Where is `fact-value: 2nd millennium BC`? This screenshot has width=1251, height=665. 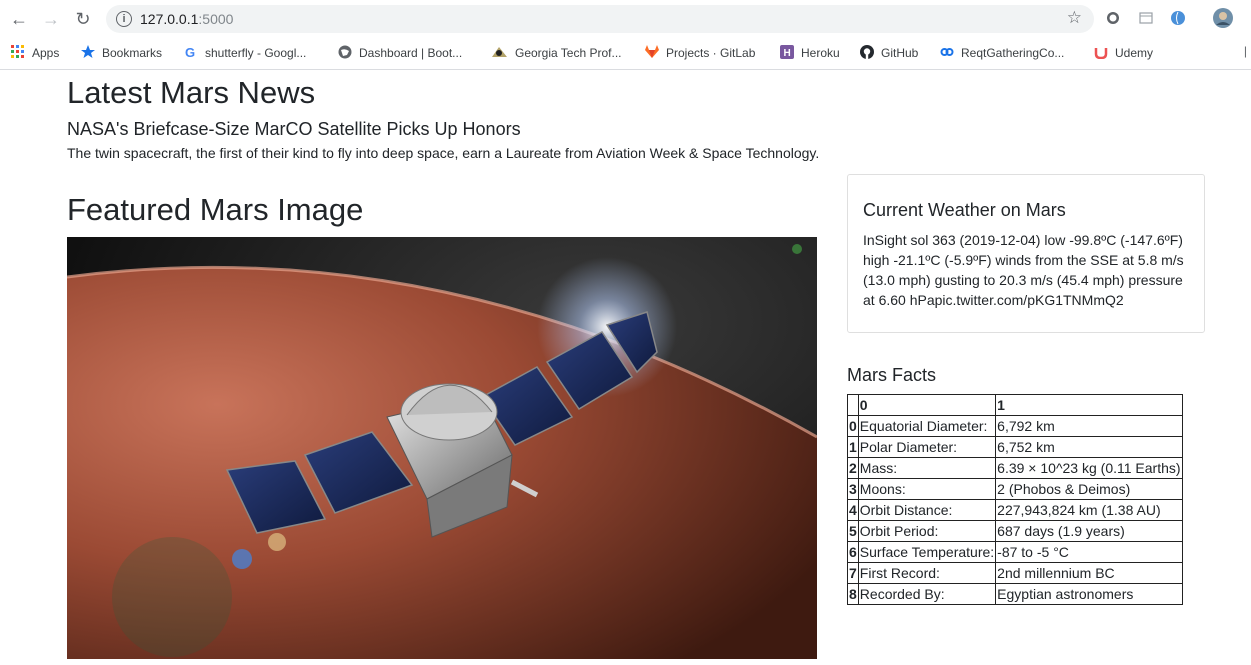
fact-value: 2nd millennium BC is located at coordinates (1089, 573).